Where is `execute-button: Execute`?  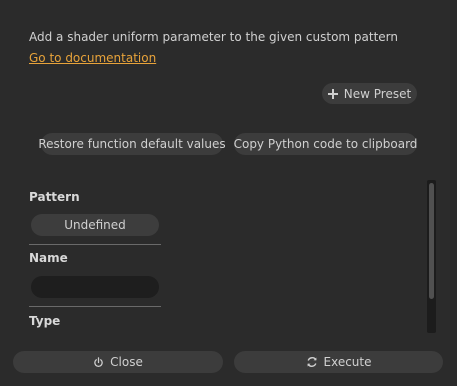
execute-button: Execute is located at coordinates (338, 362).